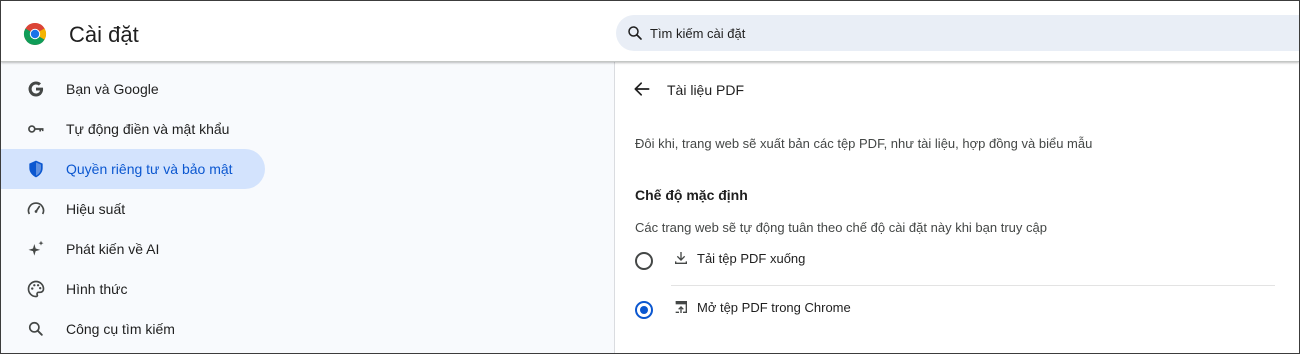 This screenshot has height=354, width=1300. Describe the element at coordinates (36, 169) in the screenshot. I see `shield-icon` at that location.